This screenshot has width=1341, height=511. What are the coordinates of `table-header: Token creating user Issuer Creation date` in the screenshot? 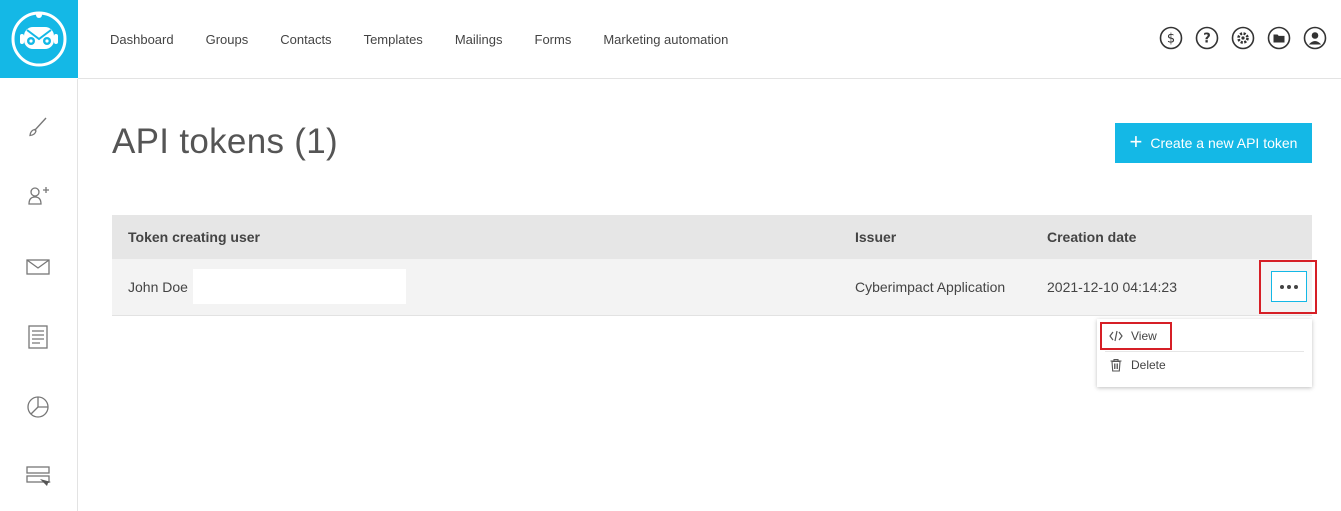 It's located at (712, 237).